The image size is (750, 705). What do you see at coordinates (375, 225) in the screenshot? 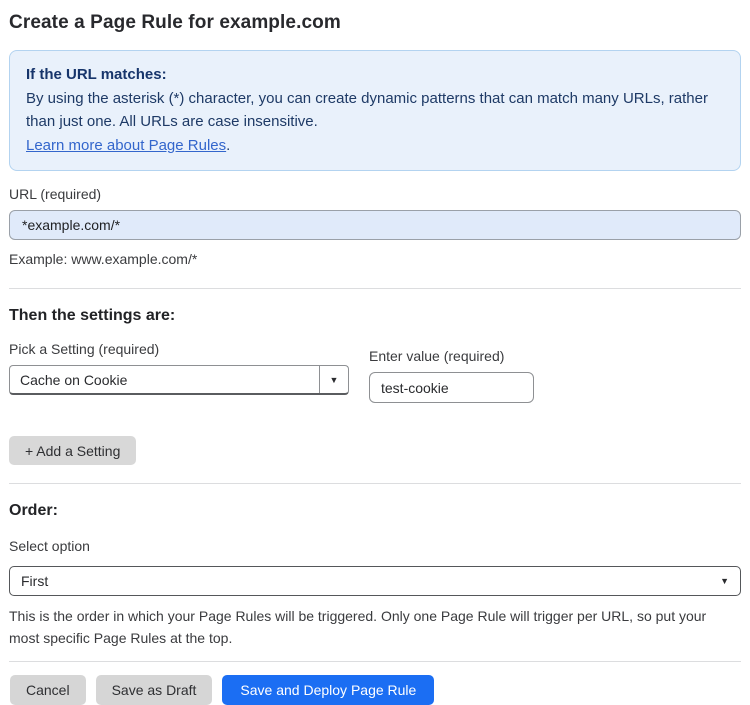
I see `url-input` at bounding box center [375, 225].